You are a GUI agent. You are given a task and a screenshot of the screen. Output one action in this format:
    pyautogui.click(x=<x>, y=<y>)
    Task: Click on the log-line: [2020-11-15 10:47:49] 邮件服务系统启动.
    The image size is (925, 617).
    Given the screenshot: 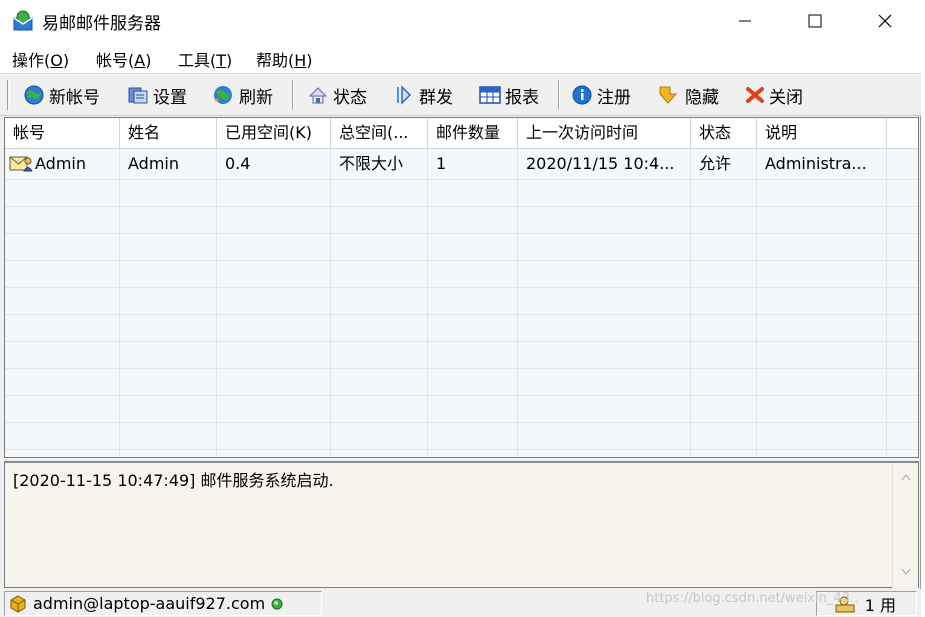 What is the action you would take?
    pyautogui.click(x=173, y=480)
    